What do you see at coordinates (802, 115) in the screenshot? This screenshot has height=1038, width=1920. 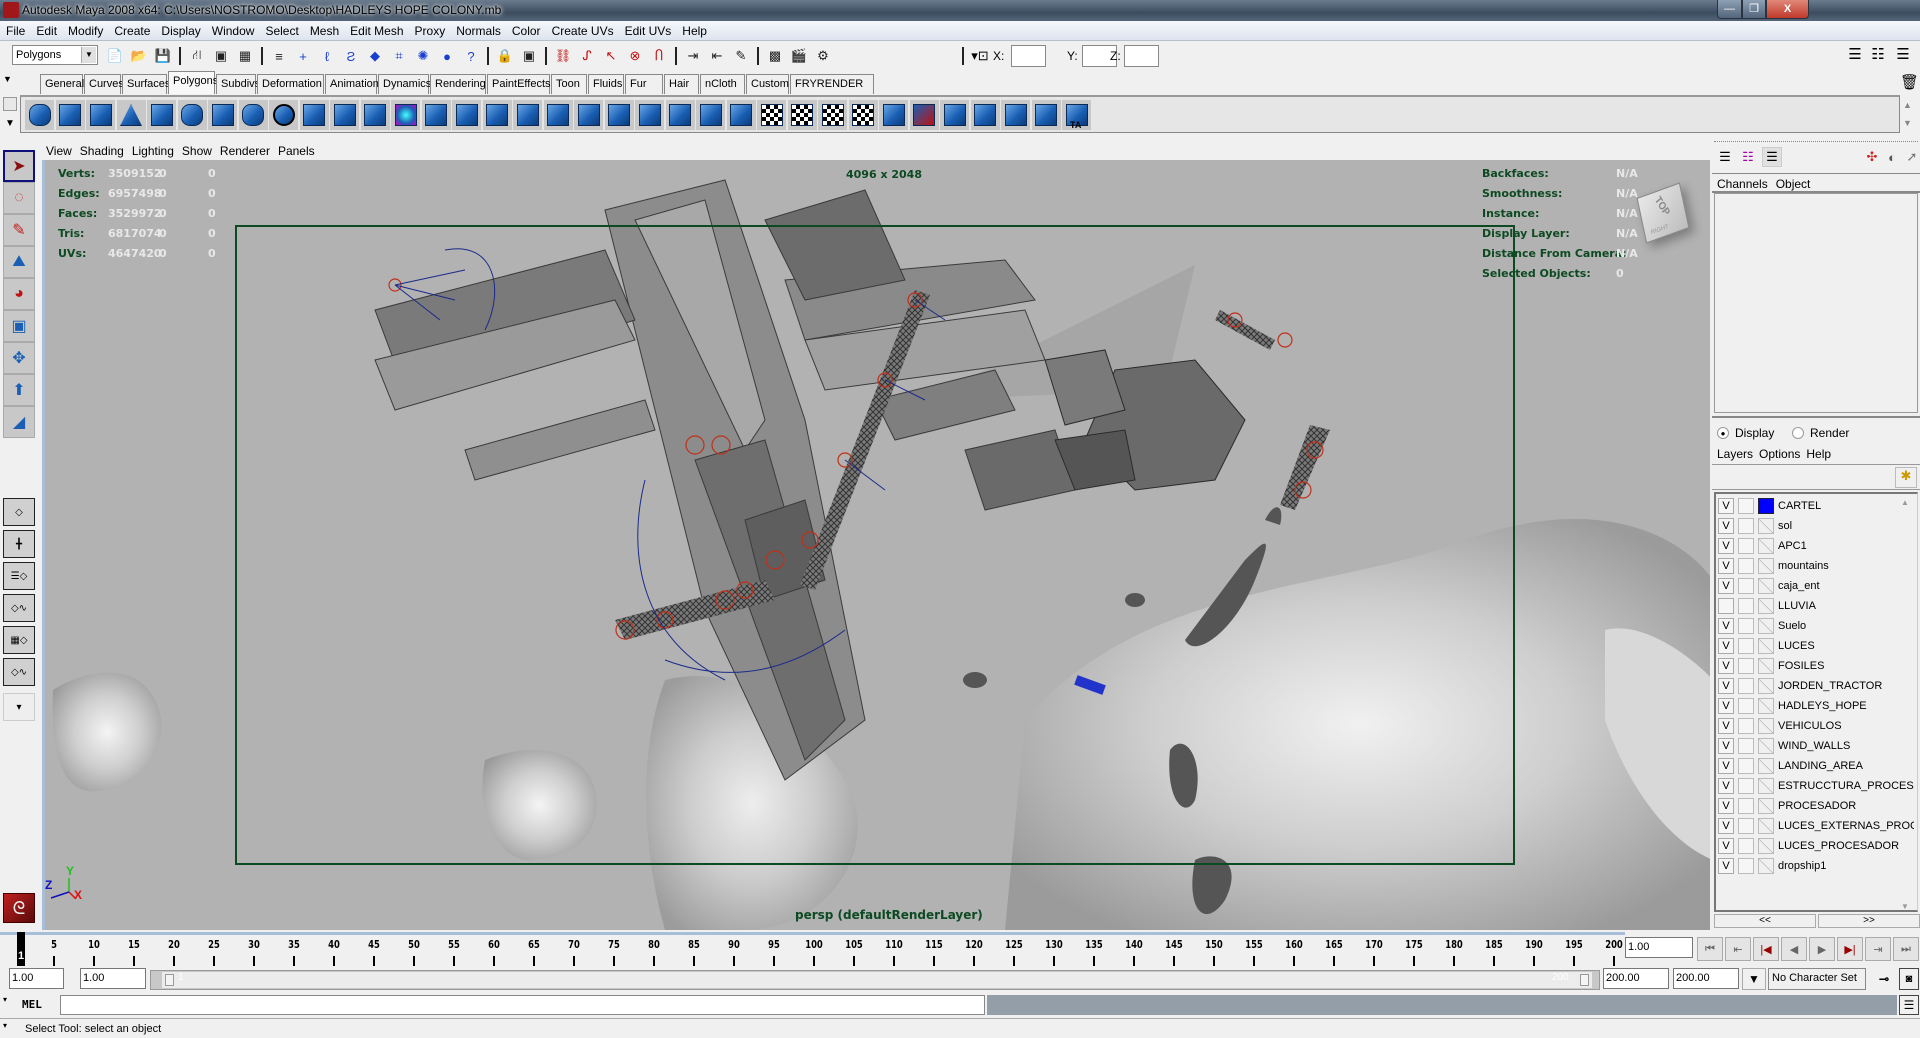 I see `shelf-cylindrical-mapping-icon` at bounding box center [802, 115].